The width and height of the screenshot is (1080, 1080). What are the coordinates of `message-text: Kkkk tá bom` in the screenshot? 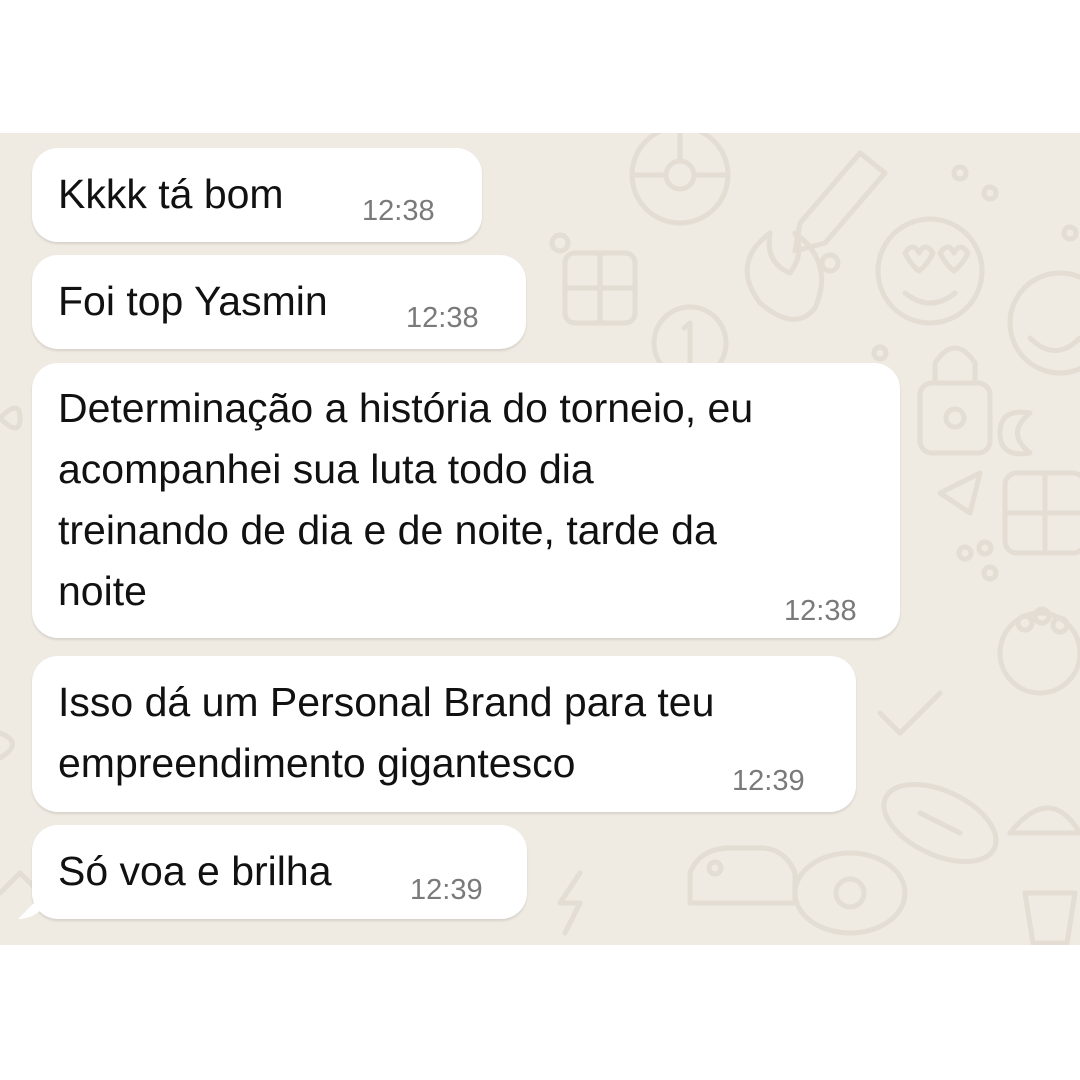 It's located at (171, 194).